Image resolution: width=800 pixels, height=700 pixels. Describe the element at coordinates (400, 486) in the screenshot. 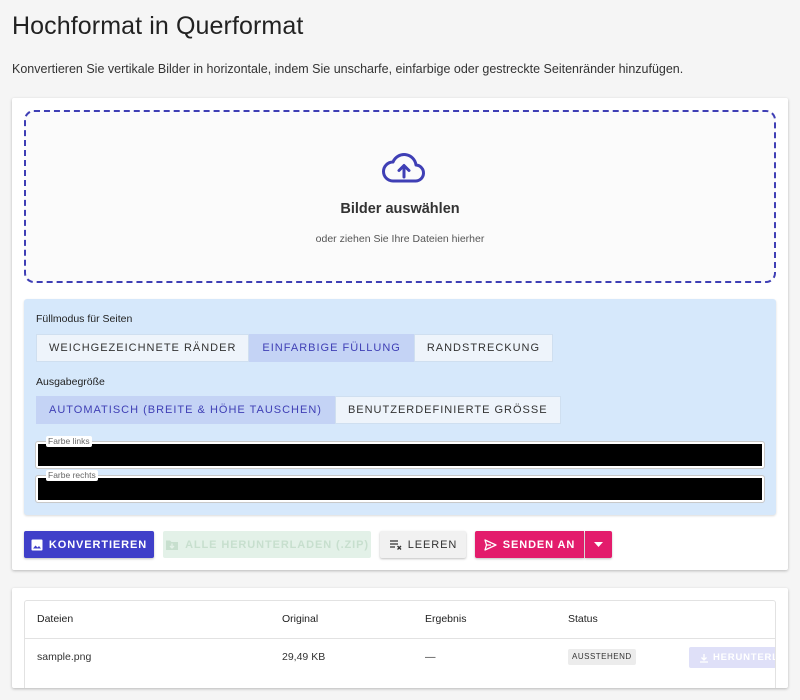

I see `color-right-field: Farbe rechts` at that location.